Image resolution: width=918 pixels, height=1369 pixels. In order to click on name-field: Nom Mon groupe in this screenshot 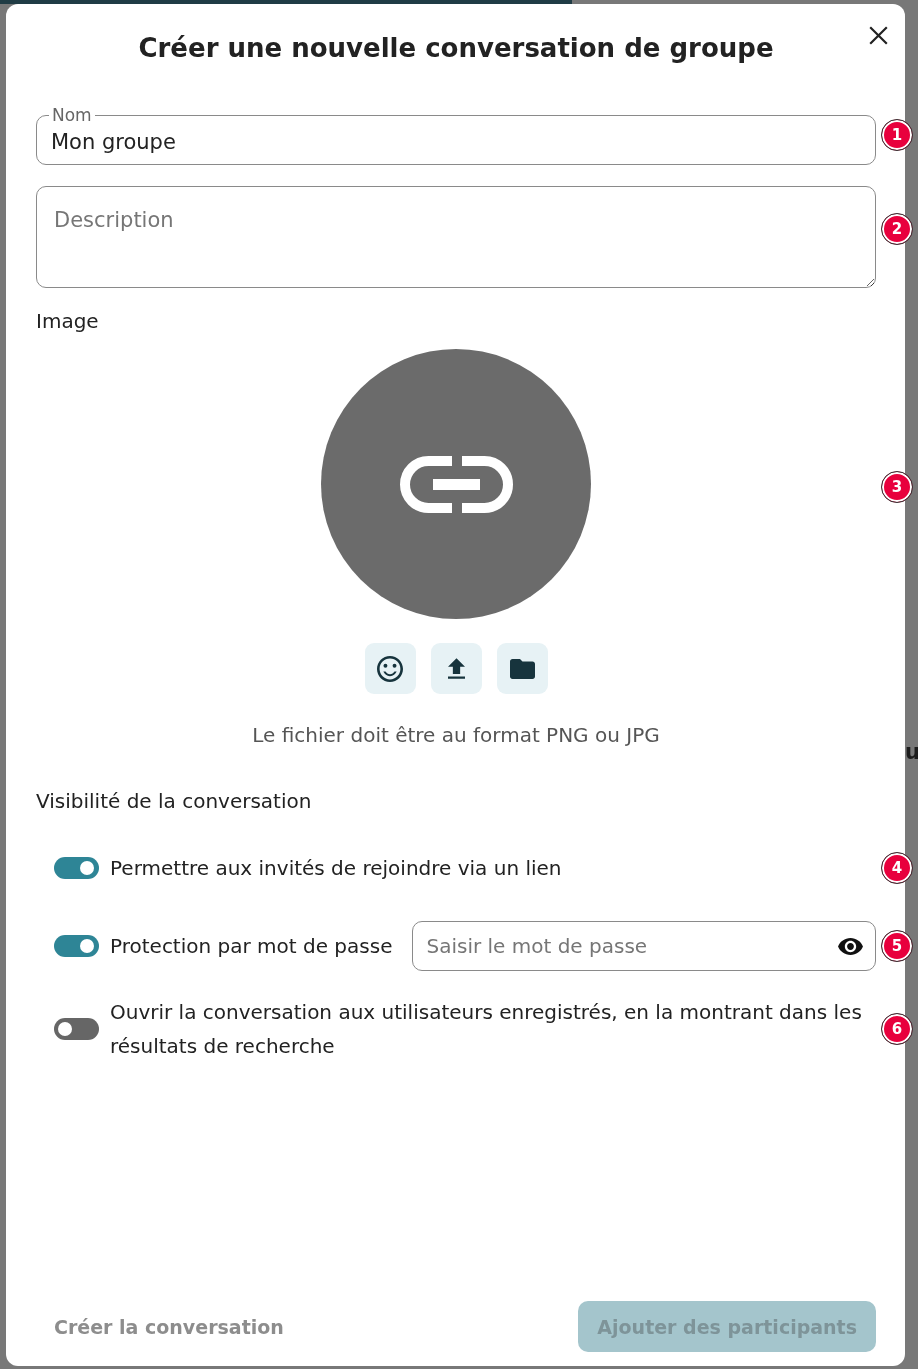, I will do `click(456, 135)`.